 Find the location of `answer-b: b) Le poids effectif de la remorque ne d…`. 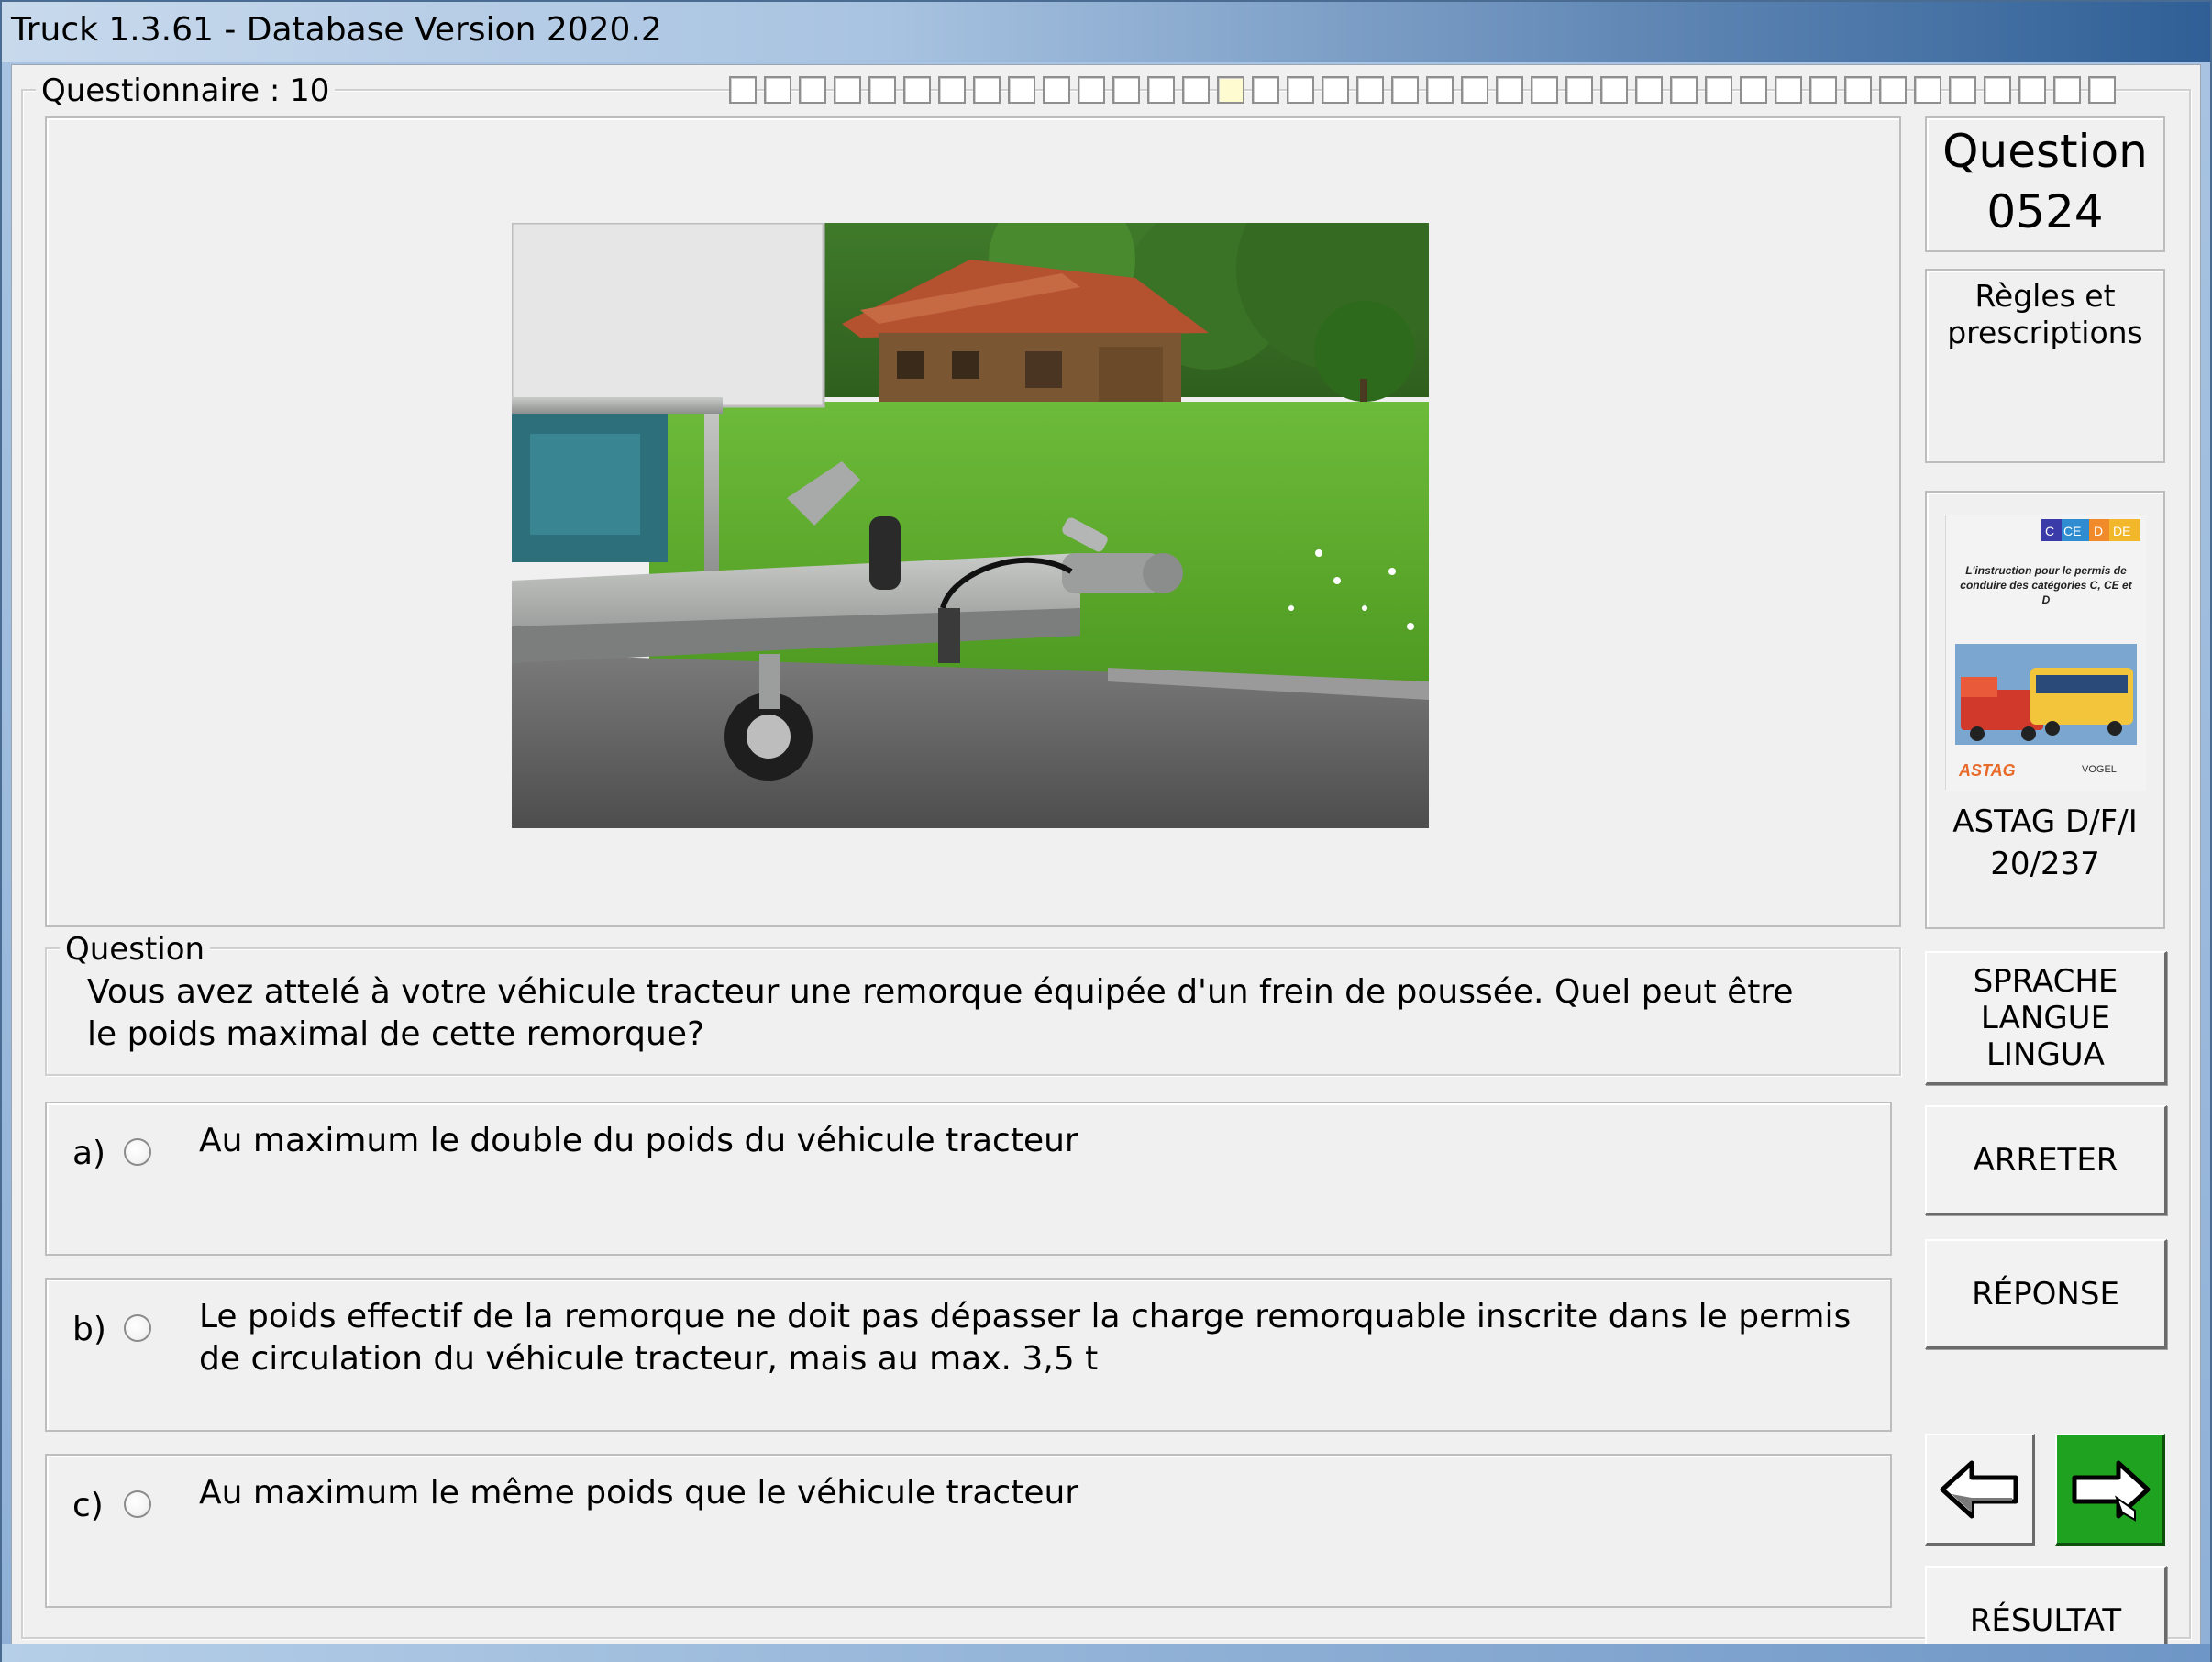

answer-b: b) Le poids effectif de la remorque ne d… is located at coordinates (969, 1355).